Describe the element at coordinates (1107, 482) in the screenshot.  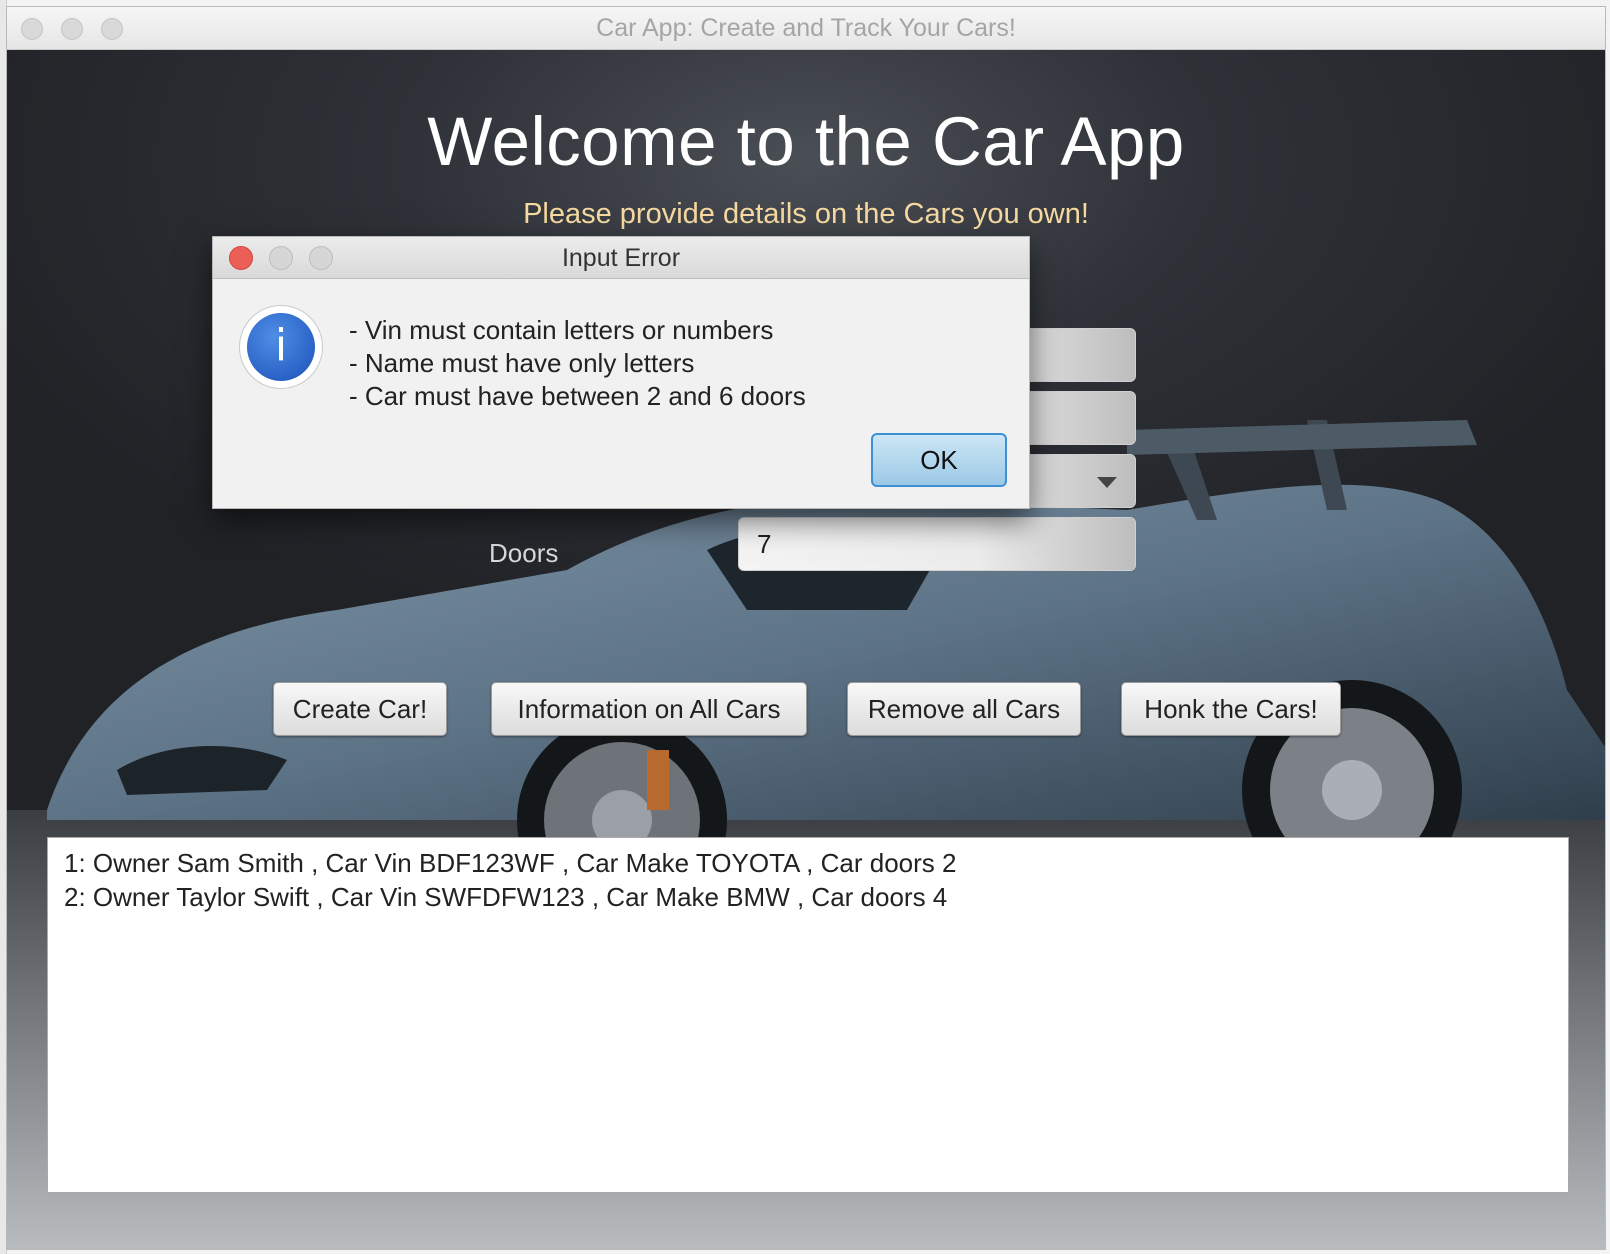
I see `chevron-down-icon` at that location.